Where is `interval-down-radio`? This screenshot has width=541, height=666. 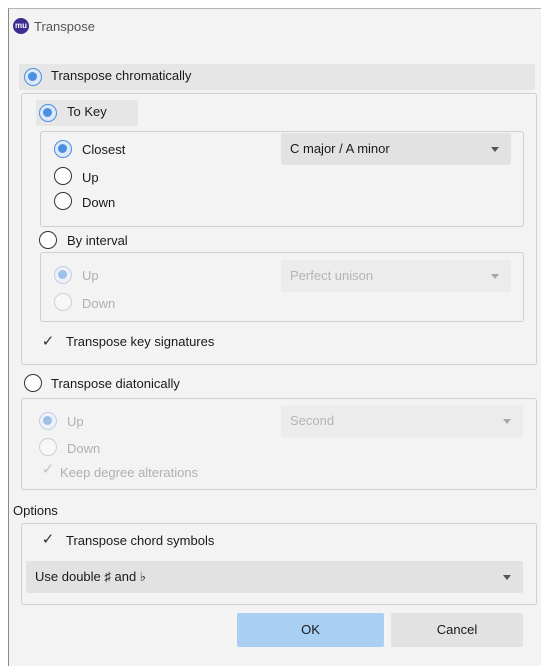 interval-down-radio is located at coordinates (63, 302).